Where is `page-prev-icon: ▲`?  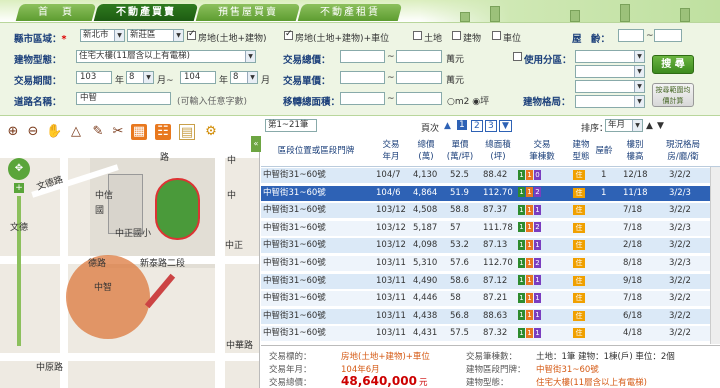 page-prev-icon: ▲ is located at coordinates (447, 126).